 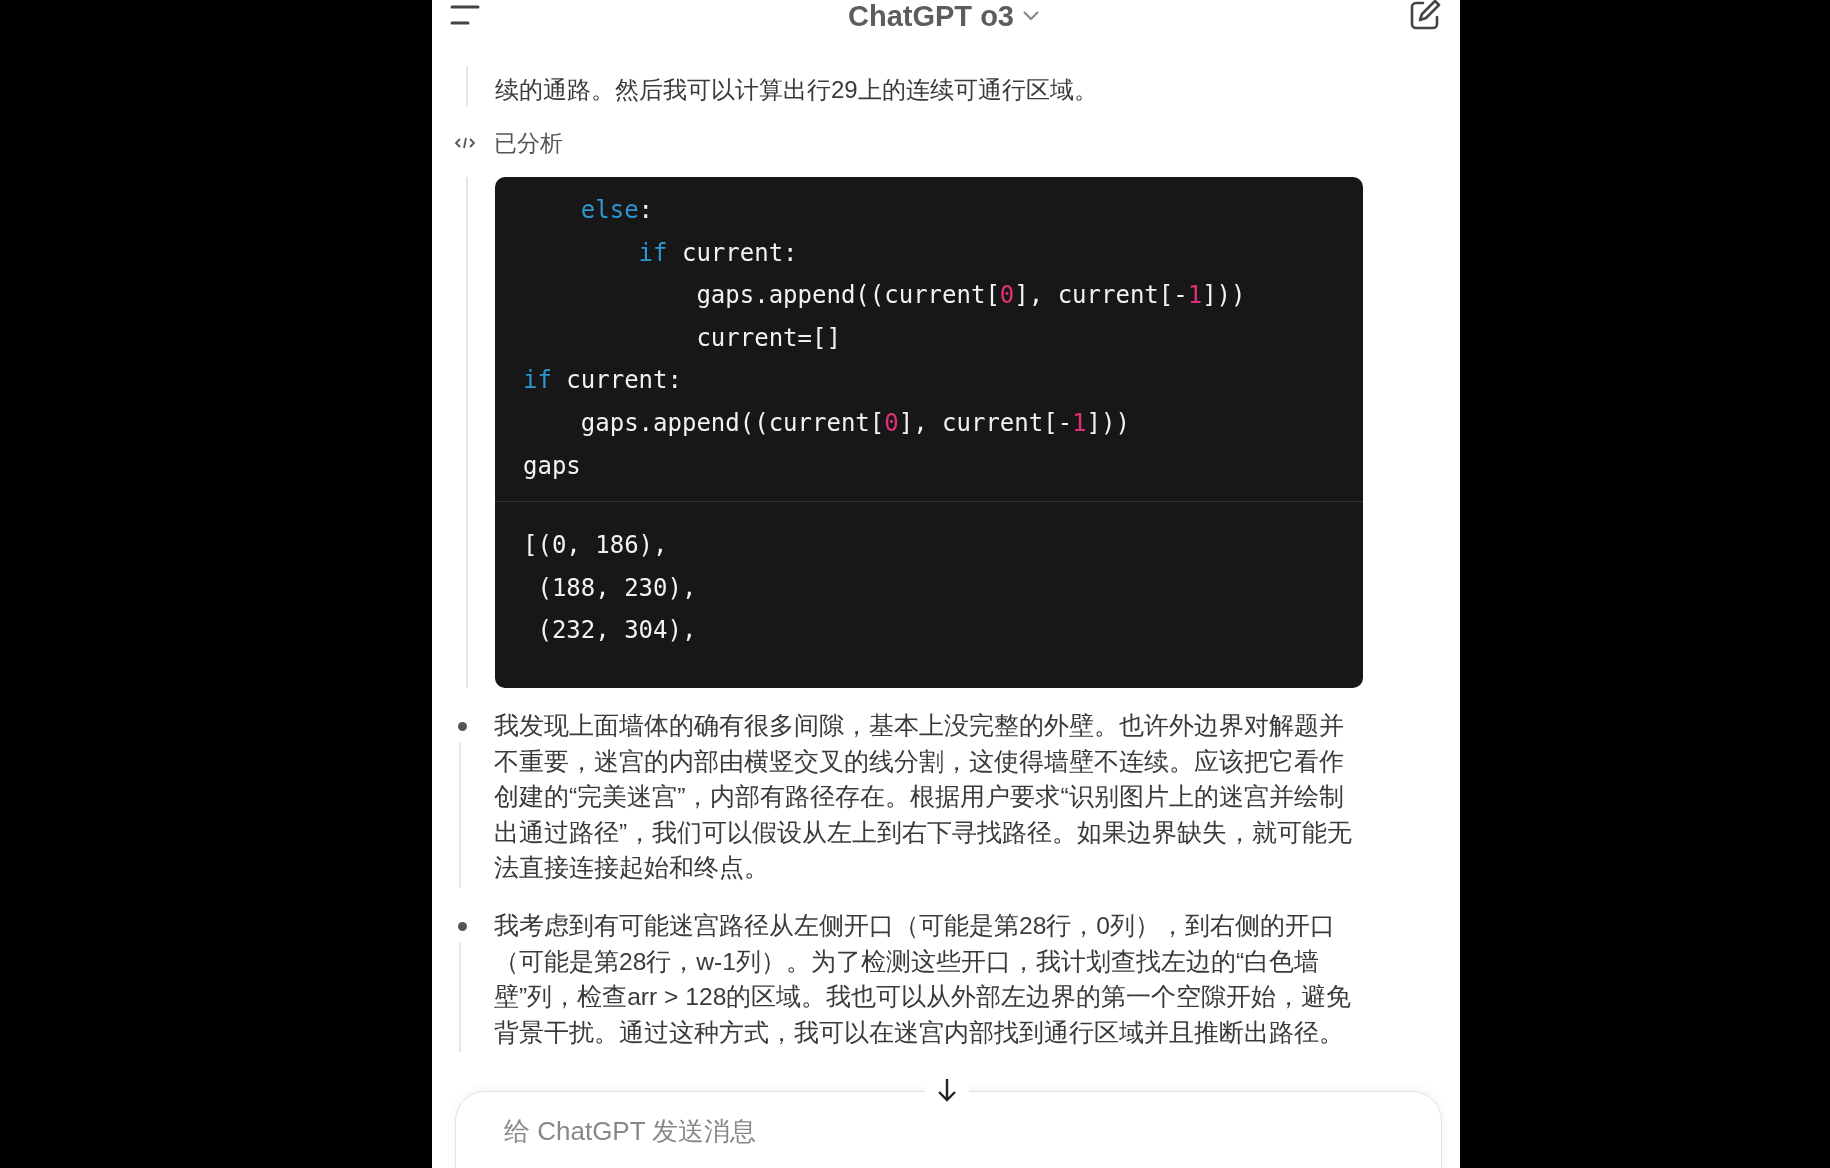 I want to click on arrow-down-icon, so click(x=947, y=1090).